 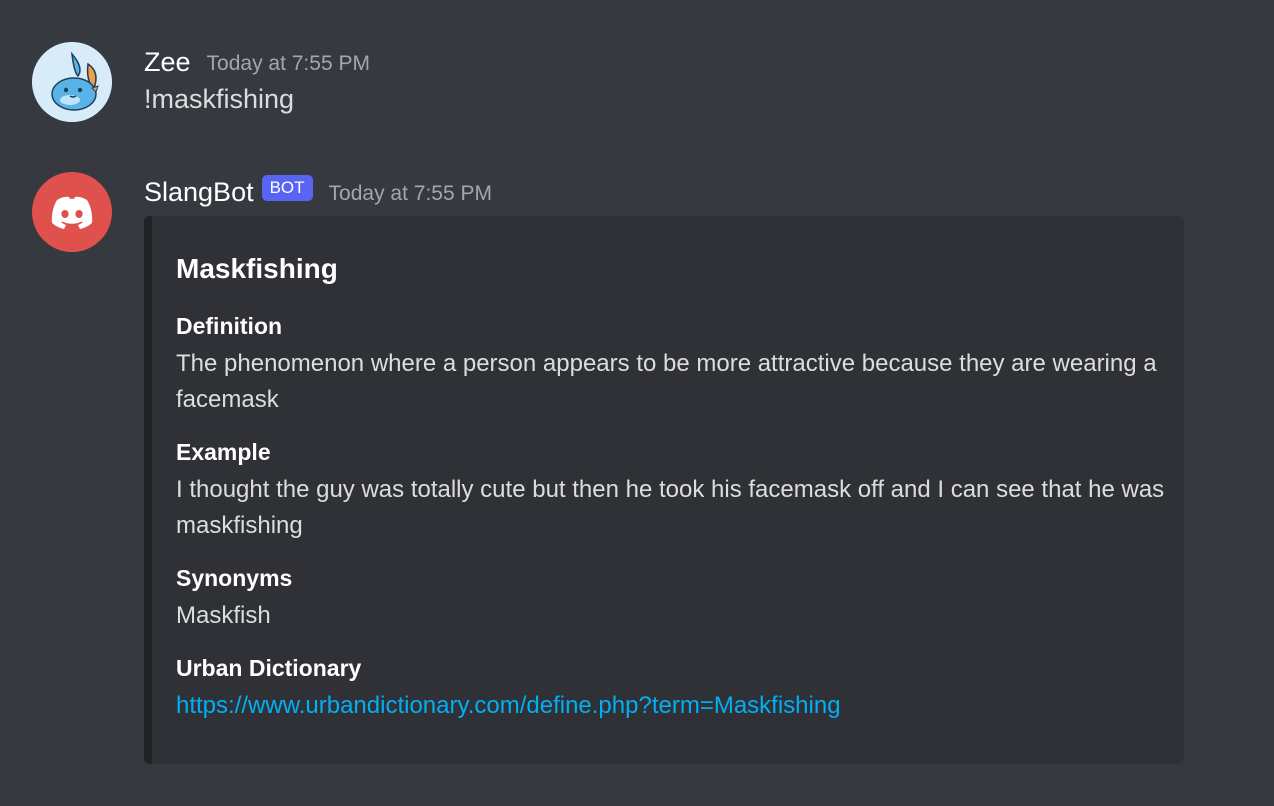 I want to click on username: Zee, so click(x=167, y=62).